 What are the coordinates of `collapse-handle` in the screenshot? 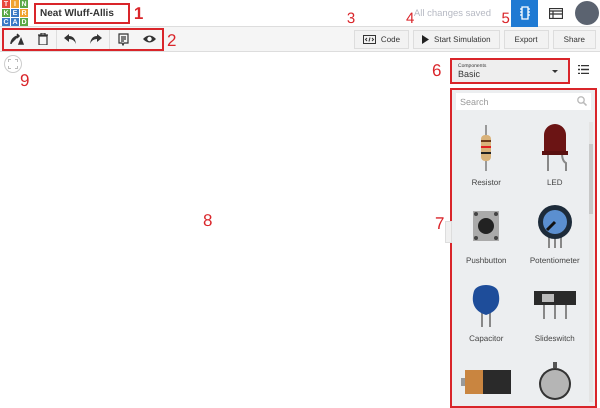 It's located at (448, 232).